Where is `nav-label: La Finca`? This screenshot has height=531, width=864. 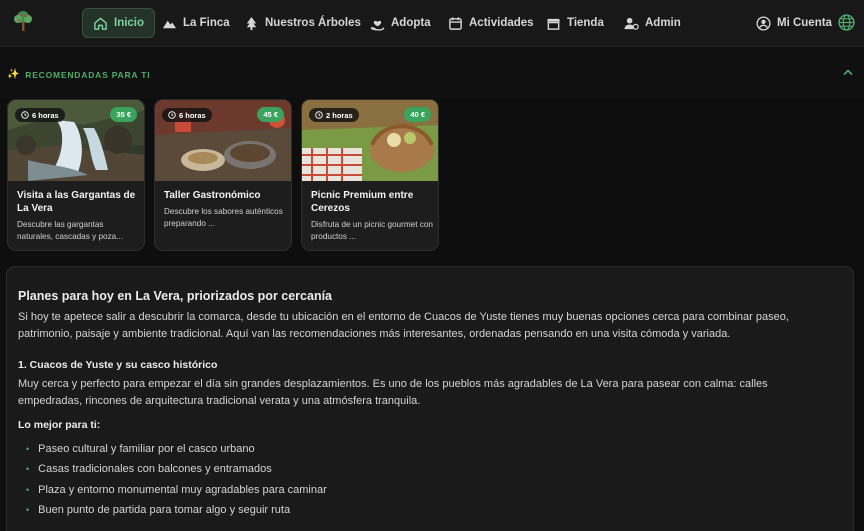 nav-label: La Finca is located at coordinates (206, 23).